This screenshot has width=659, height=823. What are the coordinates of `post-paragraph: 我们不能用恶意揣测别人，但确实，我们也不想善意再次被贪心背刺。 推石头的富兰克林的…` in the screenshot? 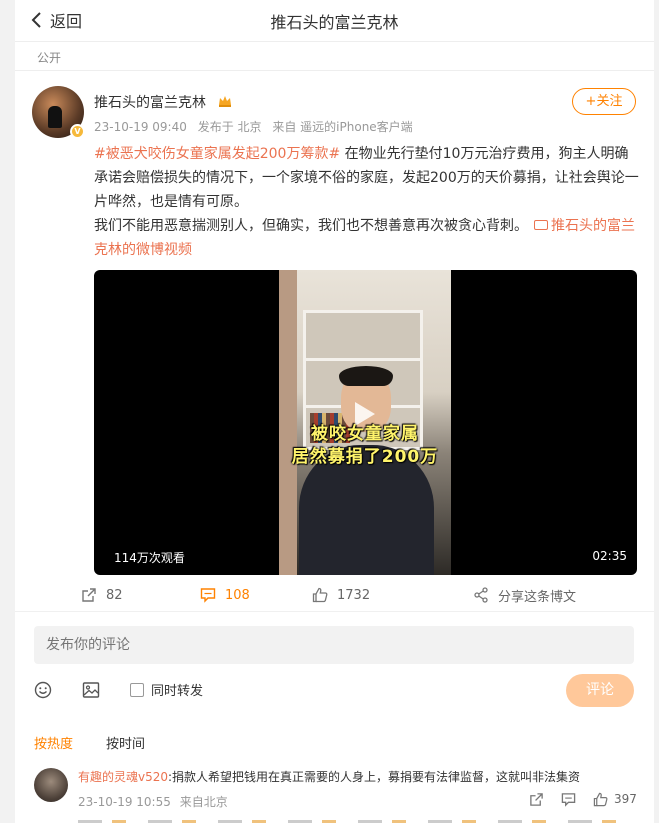 It's located at (366, 238).